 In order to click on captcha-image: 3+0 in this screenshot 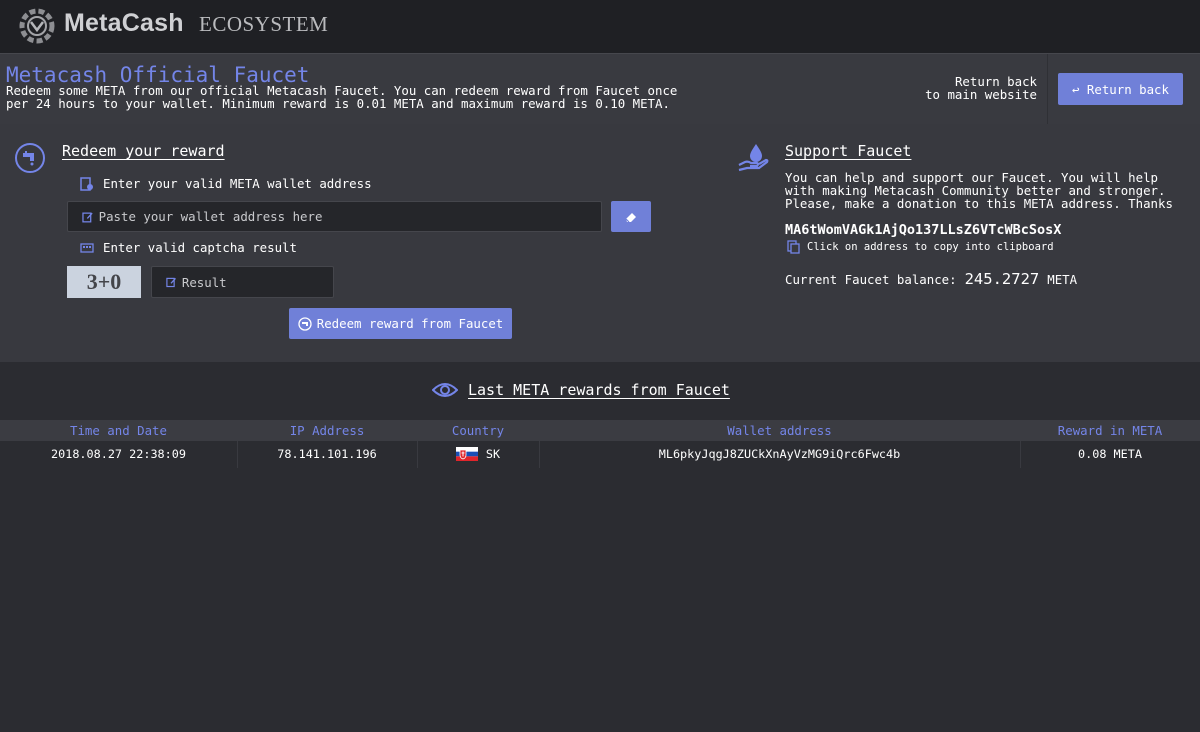, I will do `click(104, 282)`.